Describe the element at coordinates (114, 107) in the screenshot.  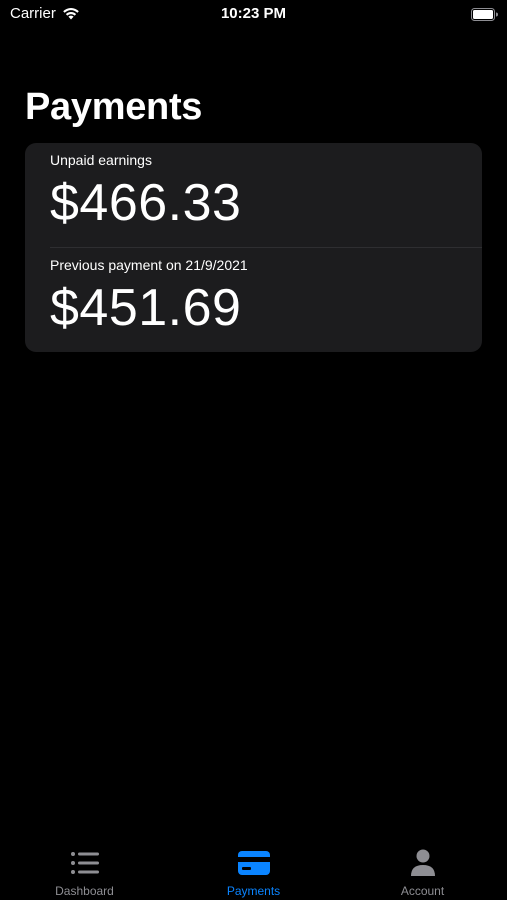
I see `page-title: Payments` at that location.